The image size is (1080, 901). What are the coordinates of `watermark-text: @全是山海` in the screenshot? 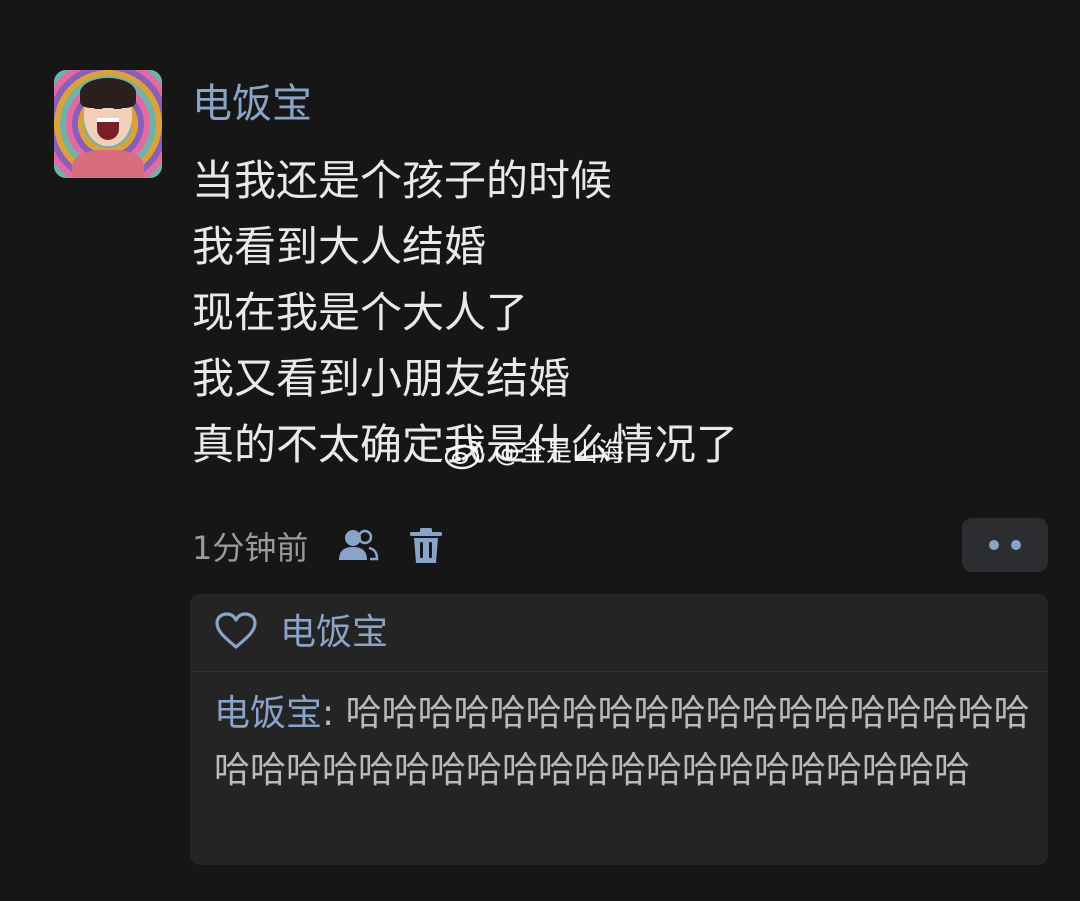 It's located at (559, 453).